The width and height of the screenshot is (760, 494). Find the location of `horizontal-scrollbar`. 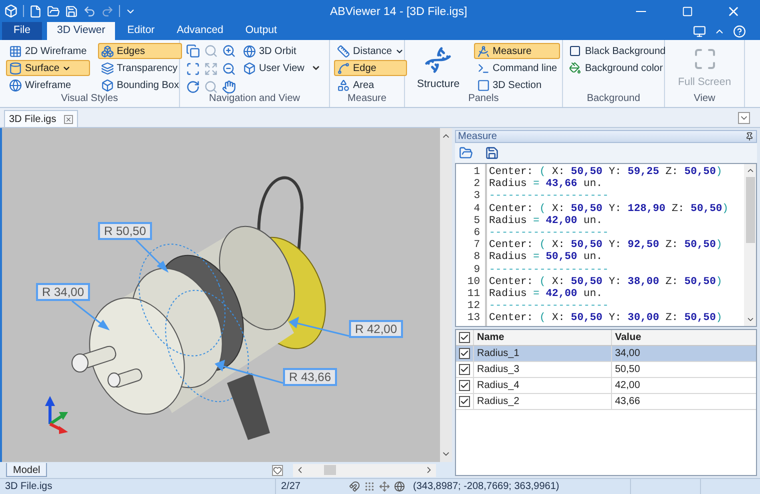

horizontal-scrollbar is located at coordinates (364, 470).